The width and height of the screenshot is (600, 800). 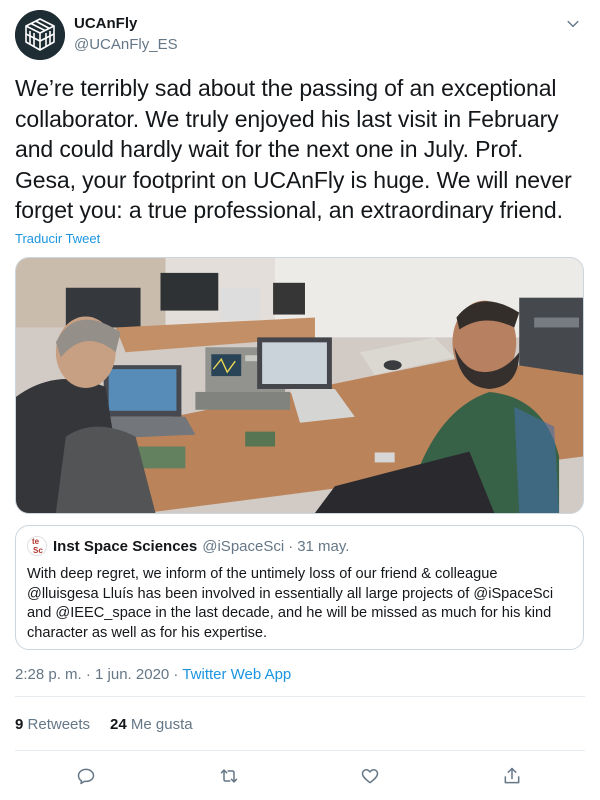 What do you see at coordinates (126, 24) in the screenshot?
I see `display-name: UCAnFly` at bounding box center [126, 24].